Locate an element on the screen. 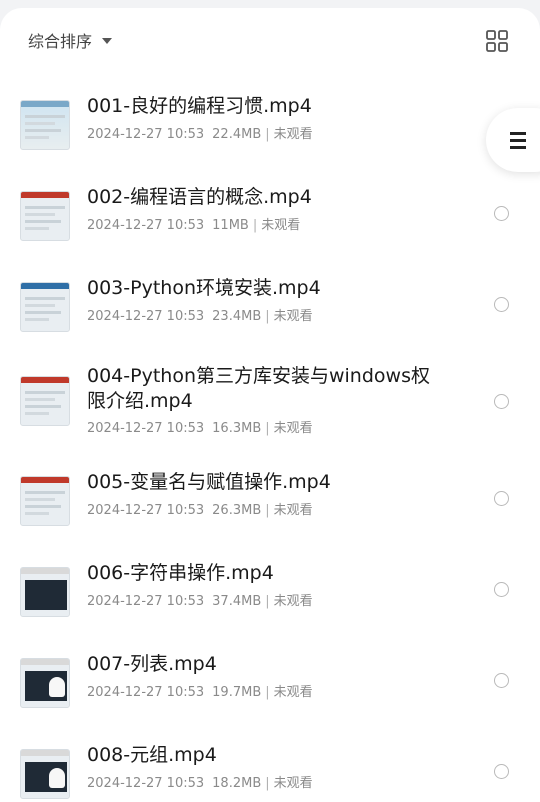  file-name: 002-编程语言的概念.mp4 is located at coordinates (199, 197).